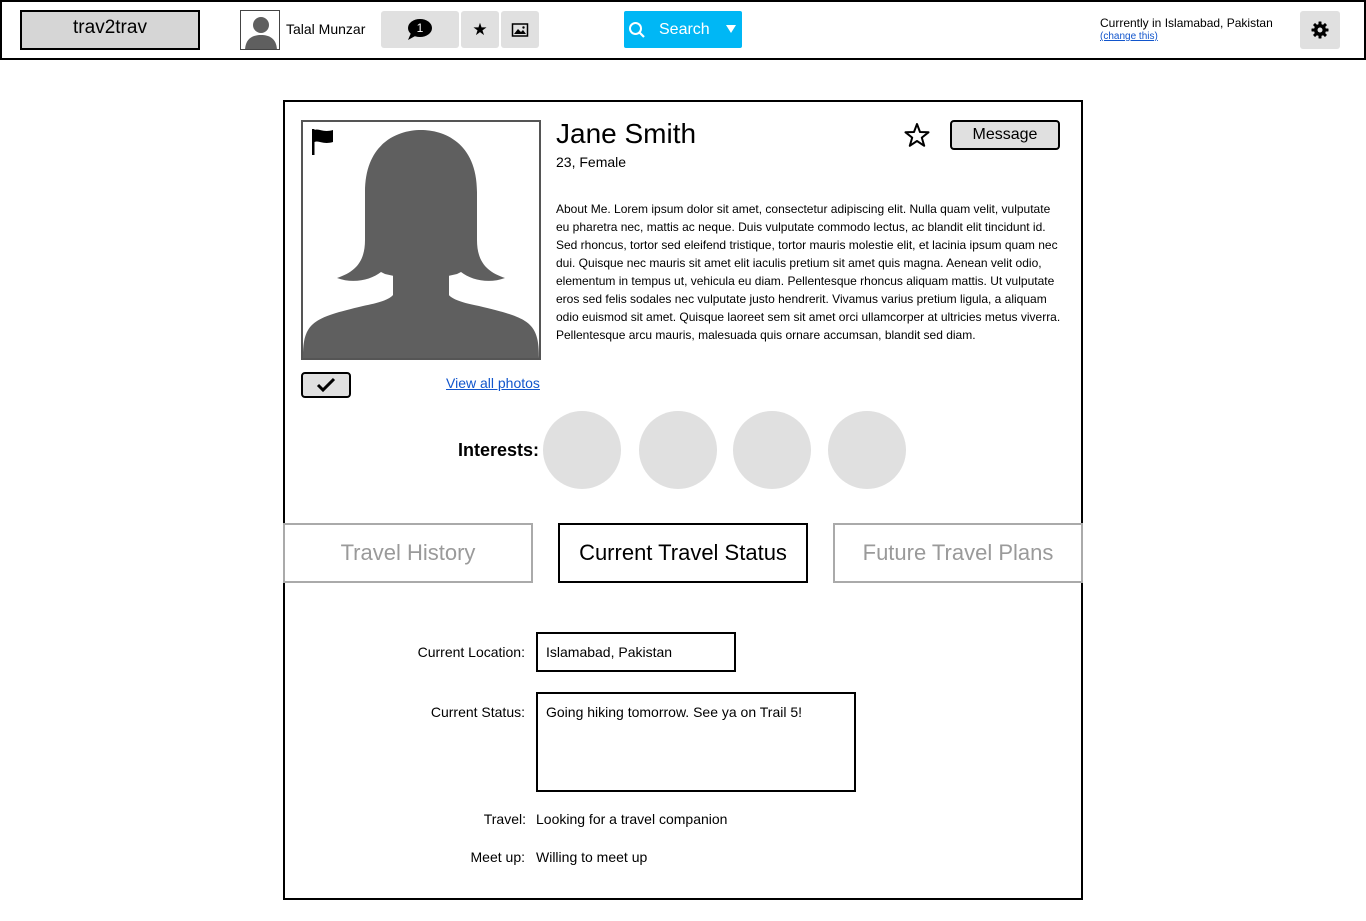 This screenshot has height=921, width=1366. What do you see at coordinates (1005, 135) in the screenshot?
I see `message-button: Message` at bounding box center [1005, 135].